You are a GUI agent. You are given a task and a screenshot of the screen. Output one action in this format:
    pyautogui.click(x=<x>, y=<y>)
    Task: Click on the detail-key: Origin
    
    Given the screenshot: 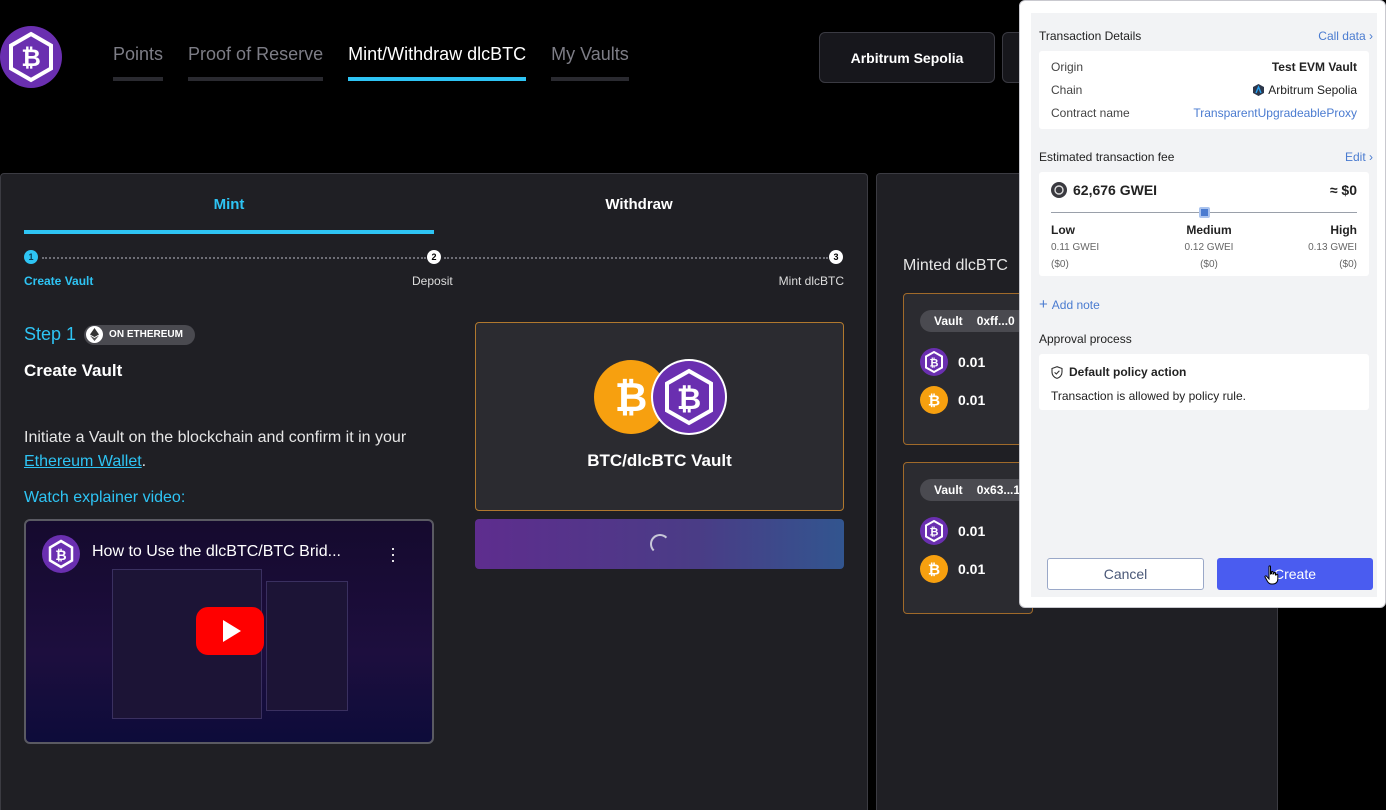 What is the action you would take?
    pyautogui.click(x=1067, y=67)
    